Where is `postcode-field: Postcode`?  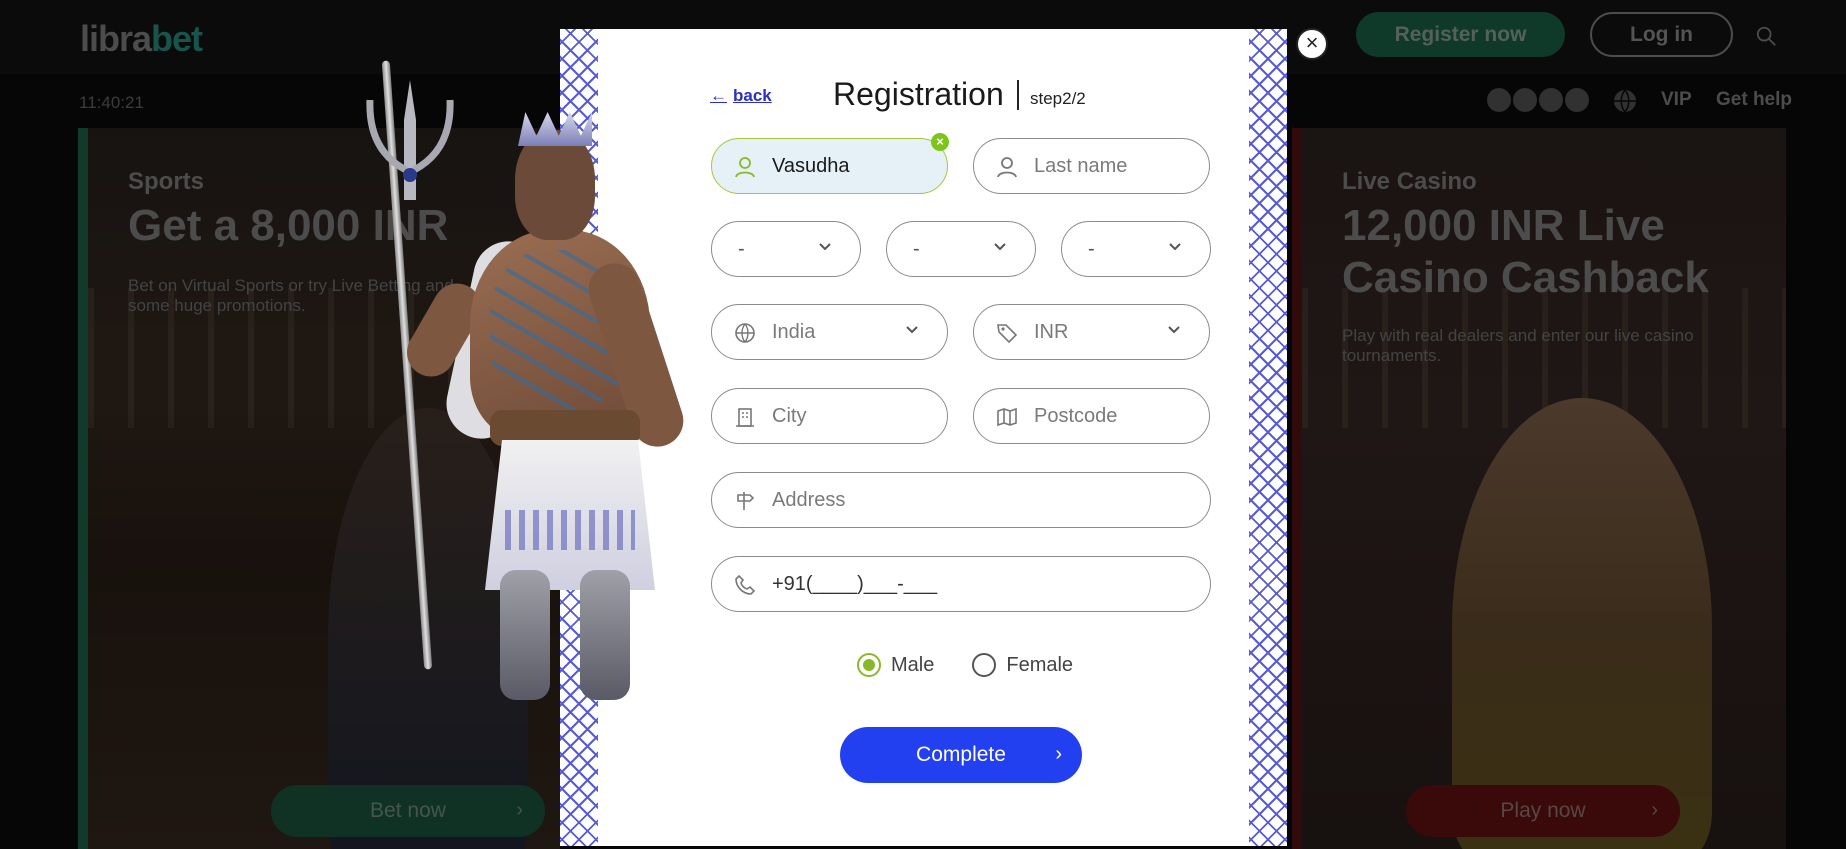 postcode-field: Postcode is located at coordinates (1091, 416).